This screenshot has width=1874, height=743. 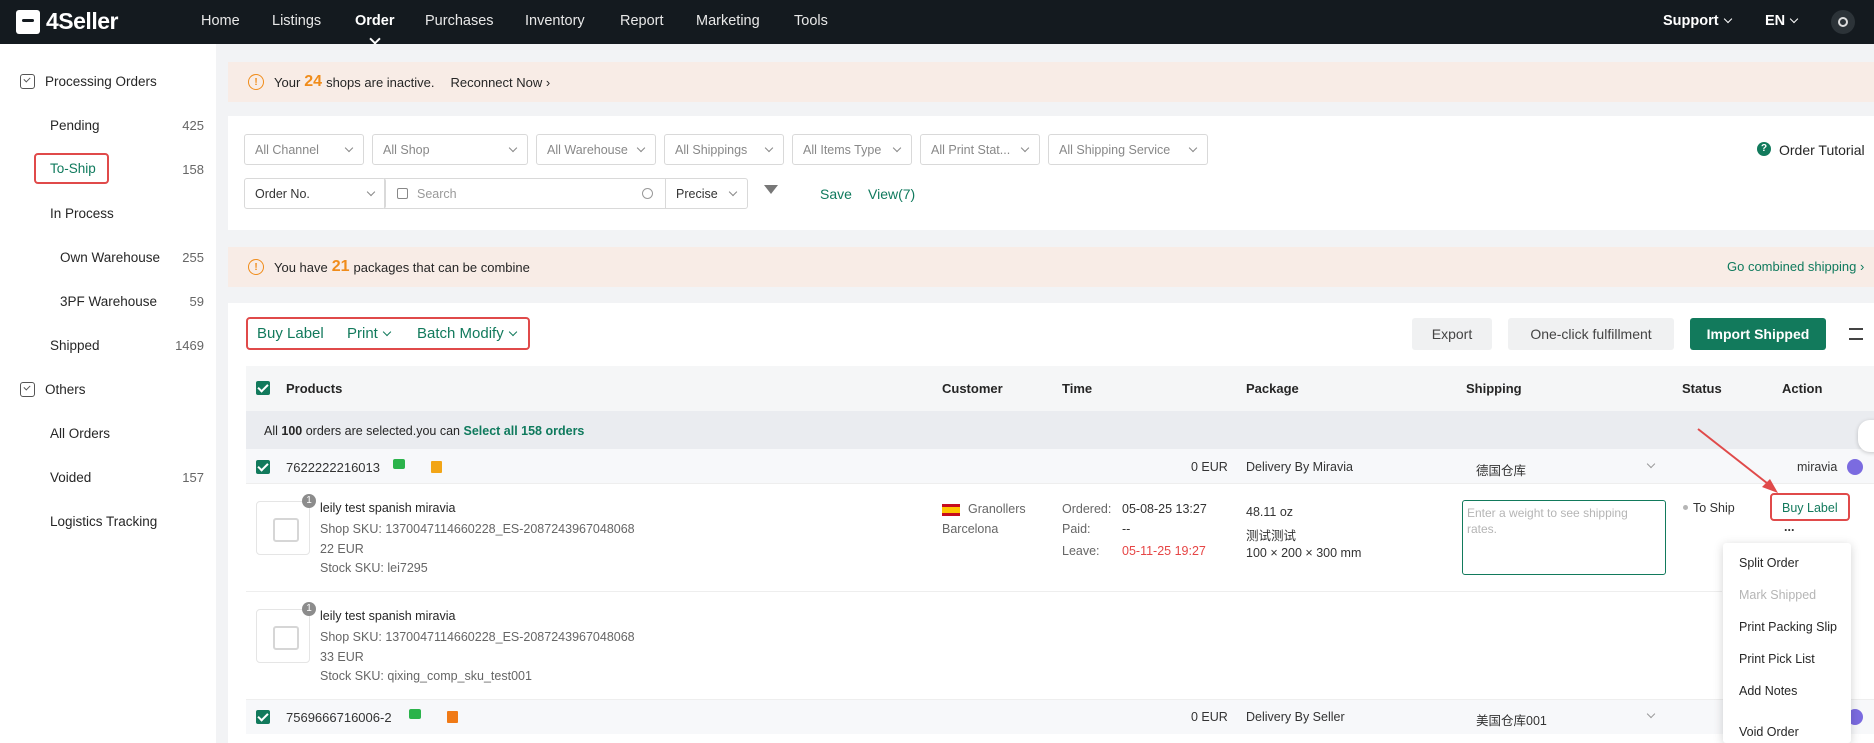 What do you see at coordinates (1081, 551) in the screenshot?
I see `leave-label: Leave:` at bounding box center [1081, 551].